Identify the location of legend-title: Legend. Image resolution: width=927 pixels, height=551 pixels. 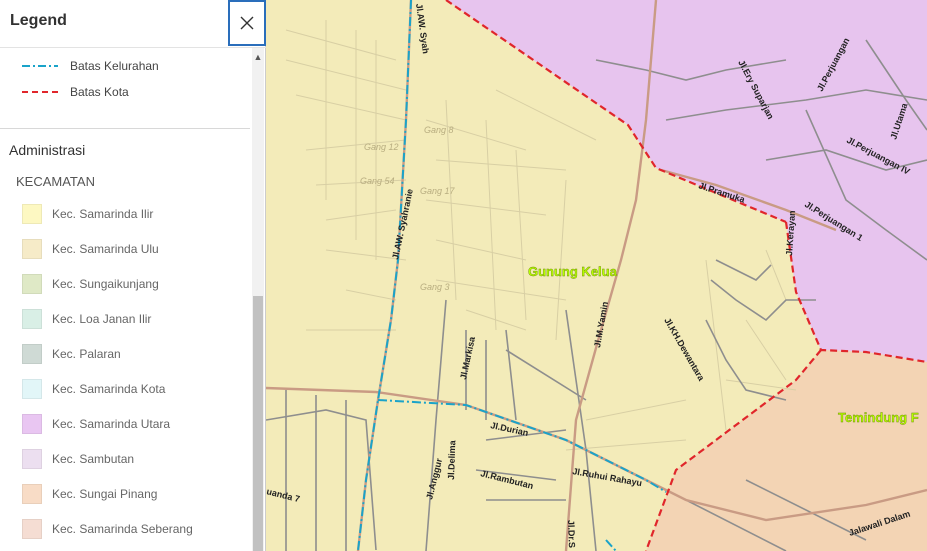
(38, 20).